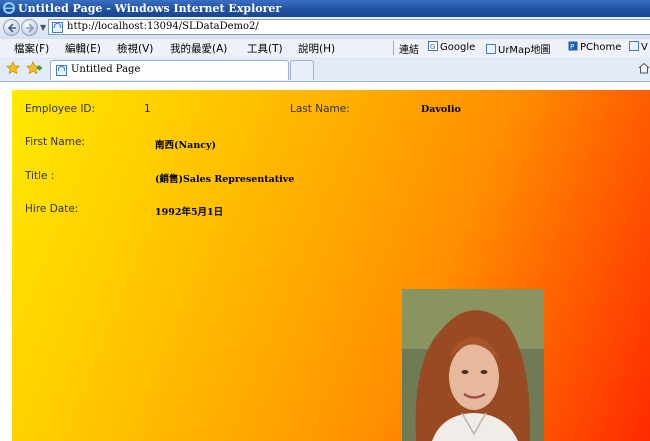 This screenshot has height=441, width=650. Describe the element at coordinates (225, 179) in the screenshot. I see `title-value: (銷售)Sales Representative` at that location.